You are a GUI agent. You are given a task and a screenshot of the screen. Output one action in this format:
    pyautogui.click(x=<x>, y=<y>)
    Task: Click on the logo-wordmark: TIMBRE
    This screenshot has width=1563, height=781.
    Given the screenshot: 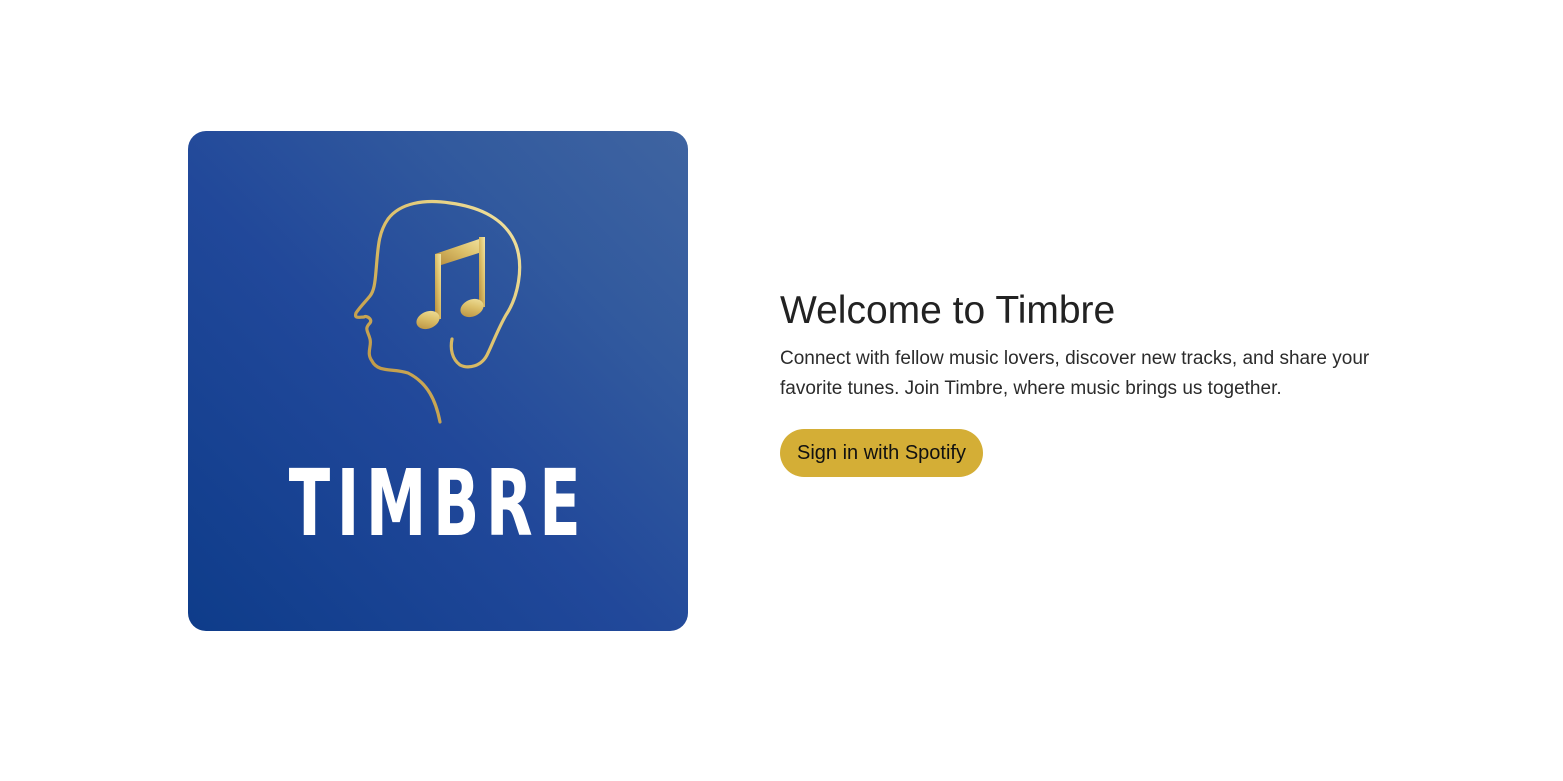 What is the action you would take?
    pyautogui.click(x=438, y=503)
    